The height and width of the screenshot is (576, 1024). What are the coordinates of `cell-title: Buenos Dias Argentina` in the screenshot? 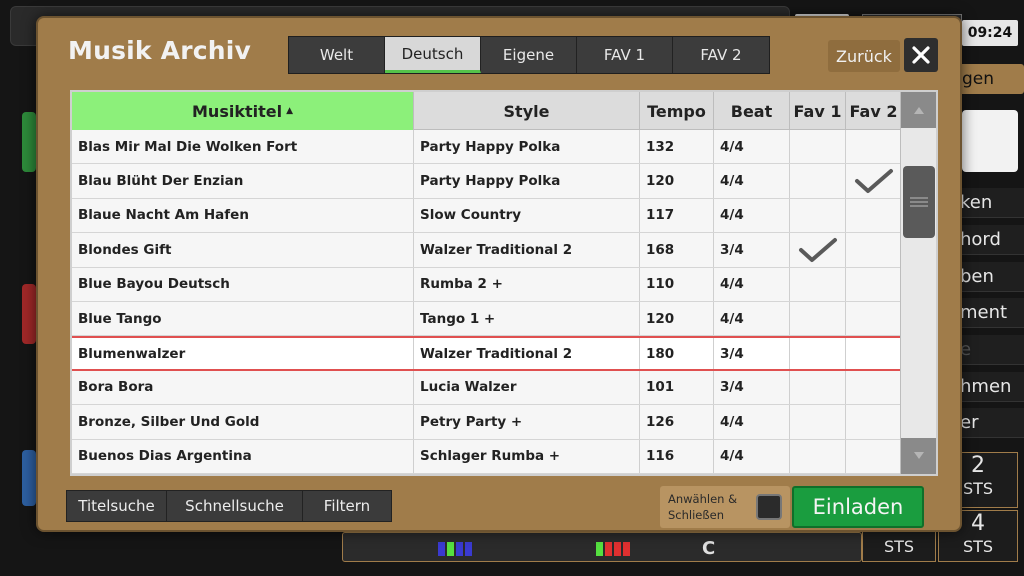 It's located at (243, 456).